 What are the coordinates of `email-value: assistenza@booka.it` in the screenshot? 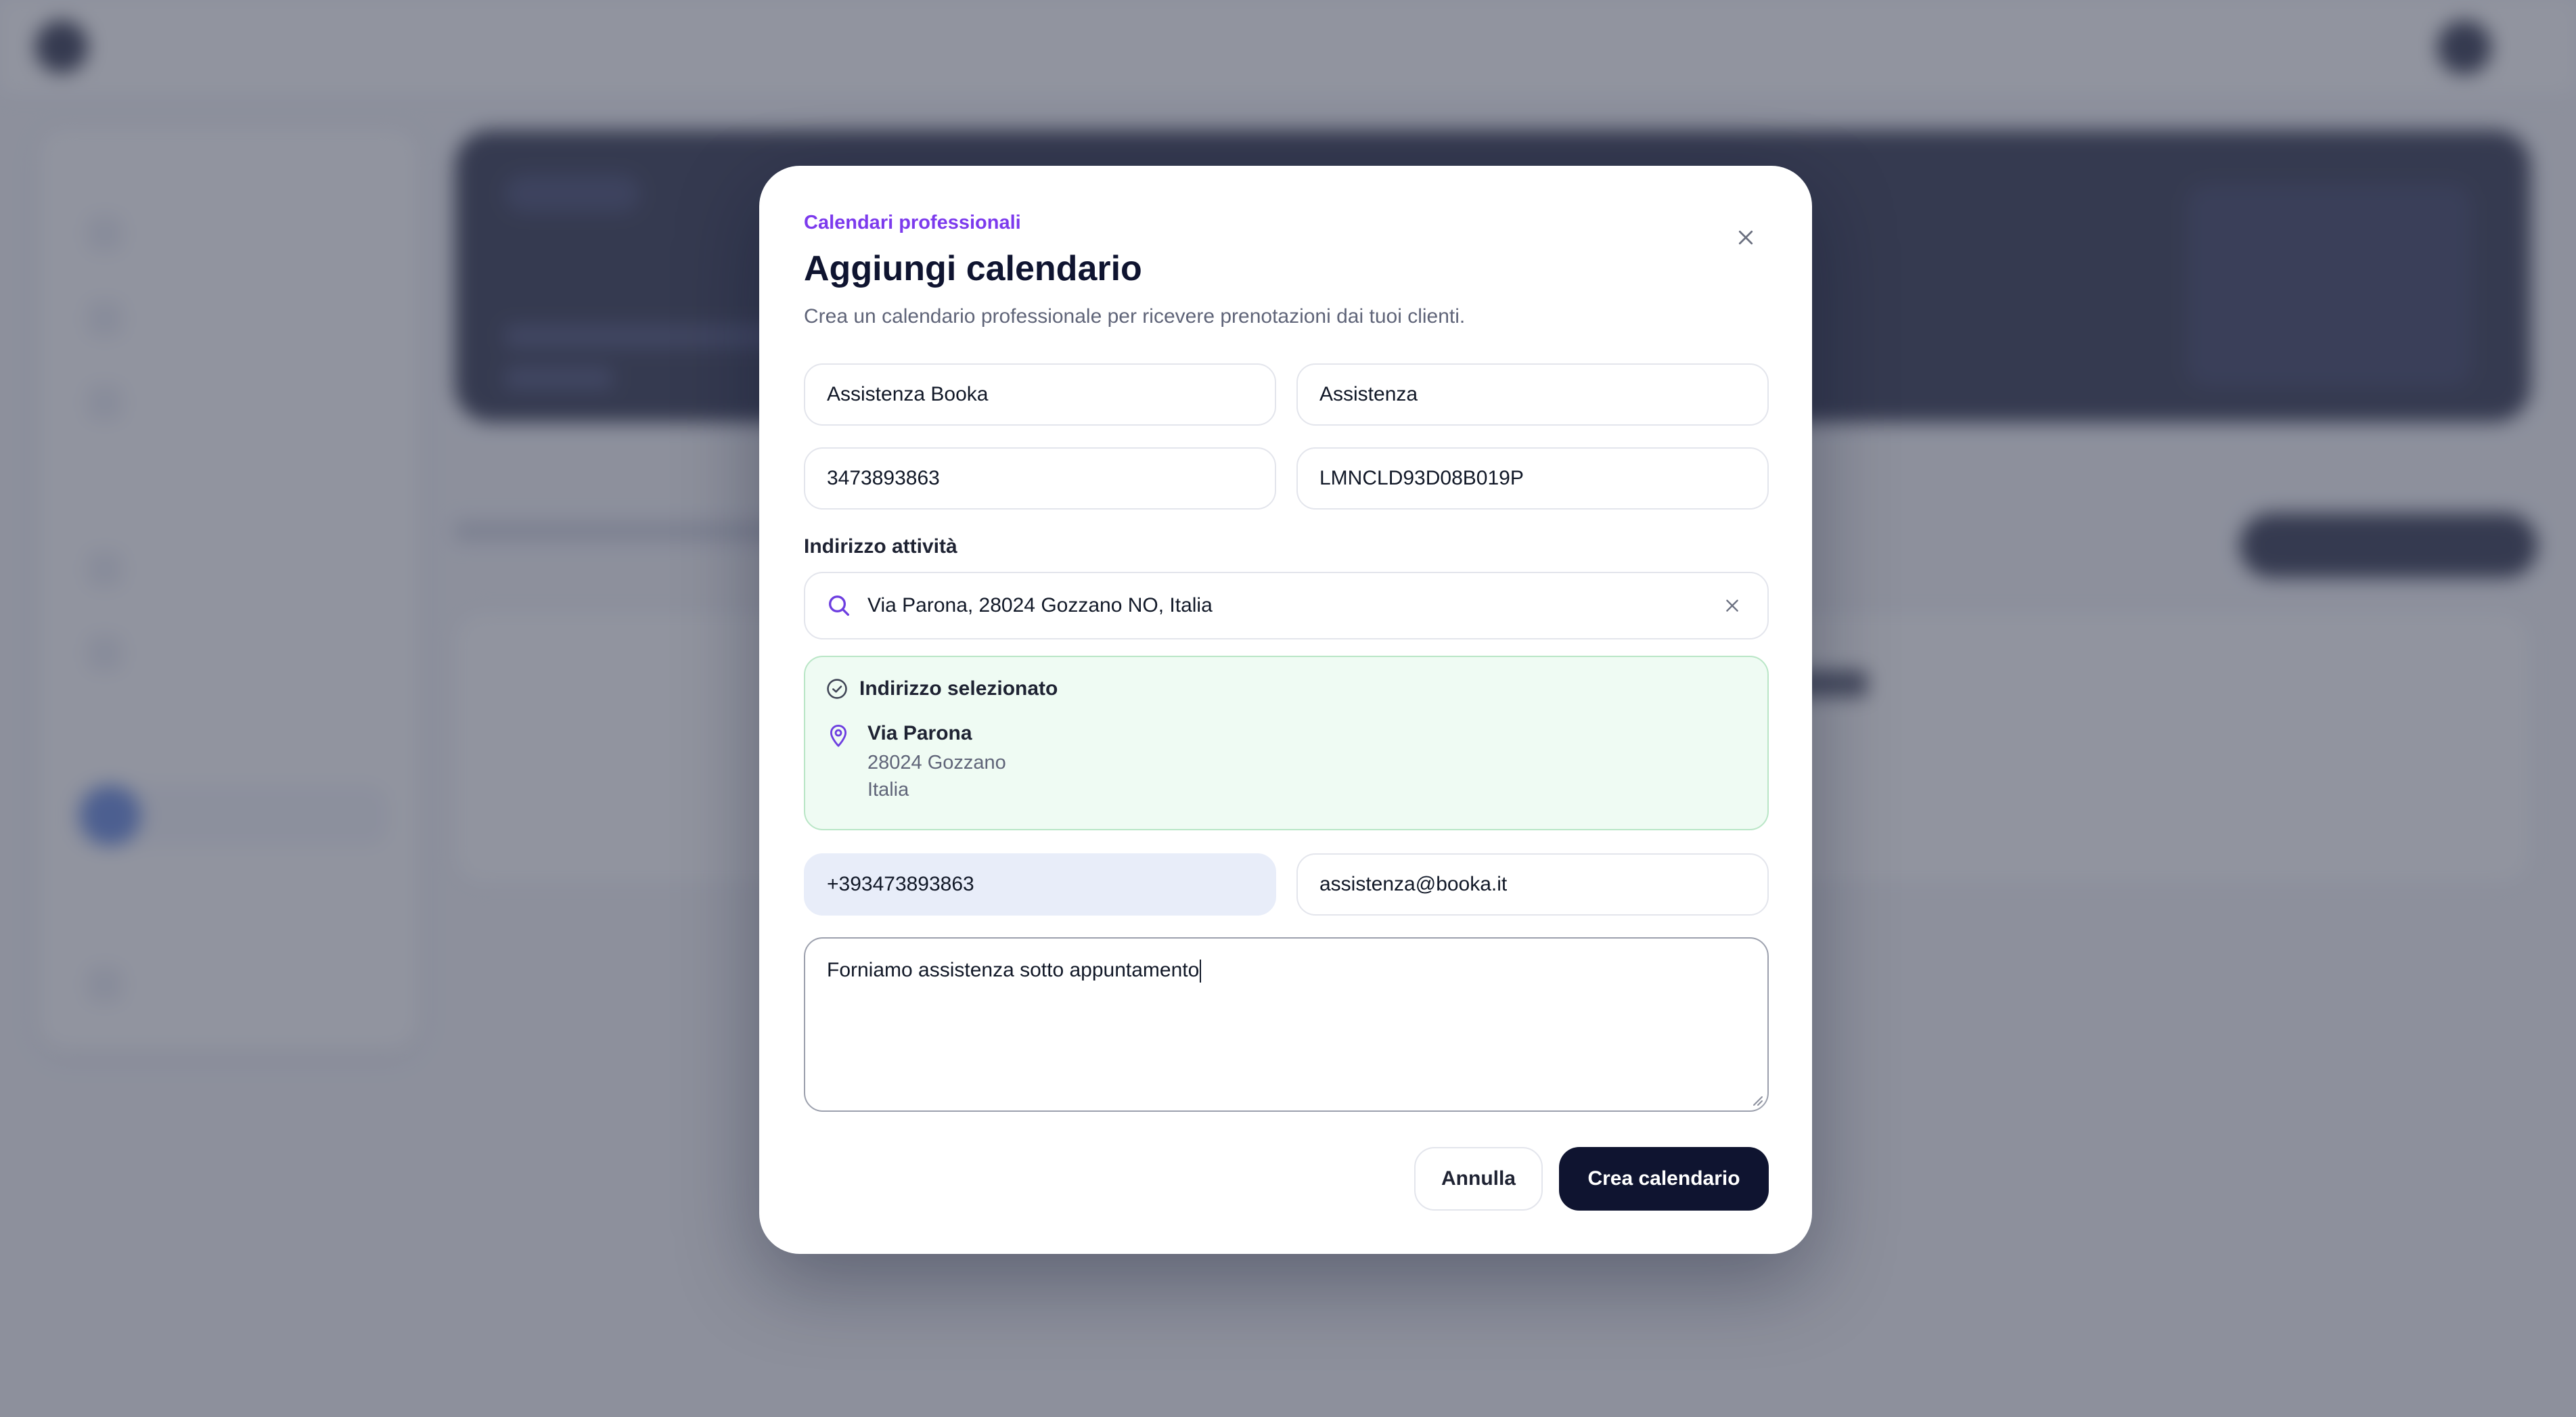 It's located at (1413, 884).